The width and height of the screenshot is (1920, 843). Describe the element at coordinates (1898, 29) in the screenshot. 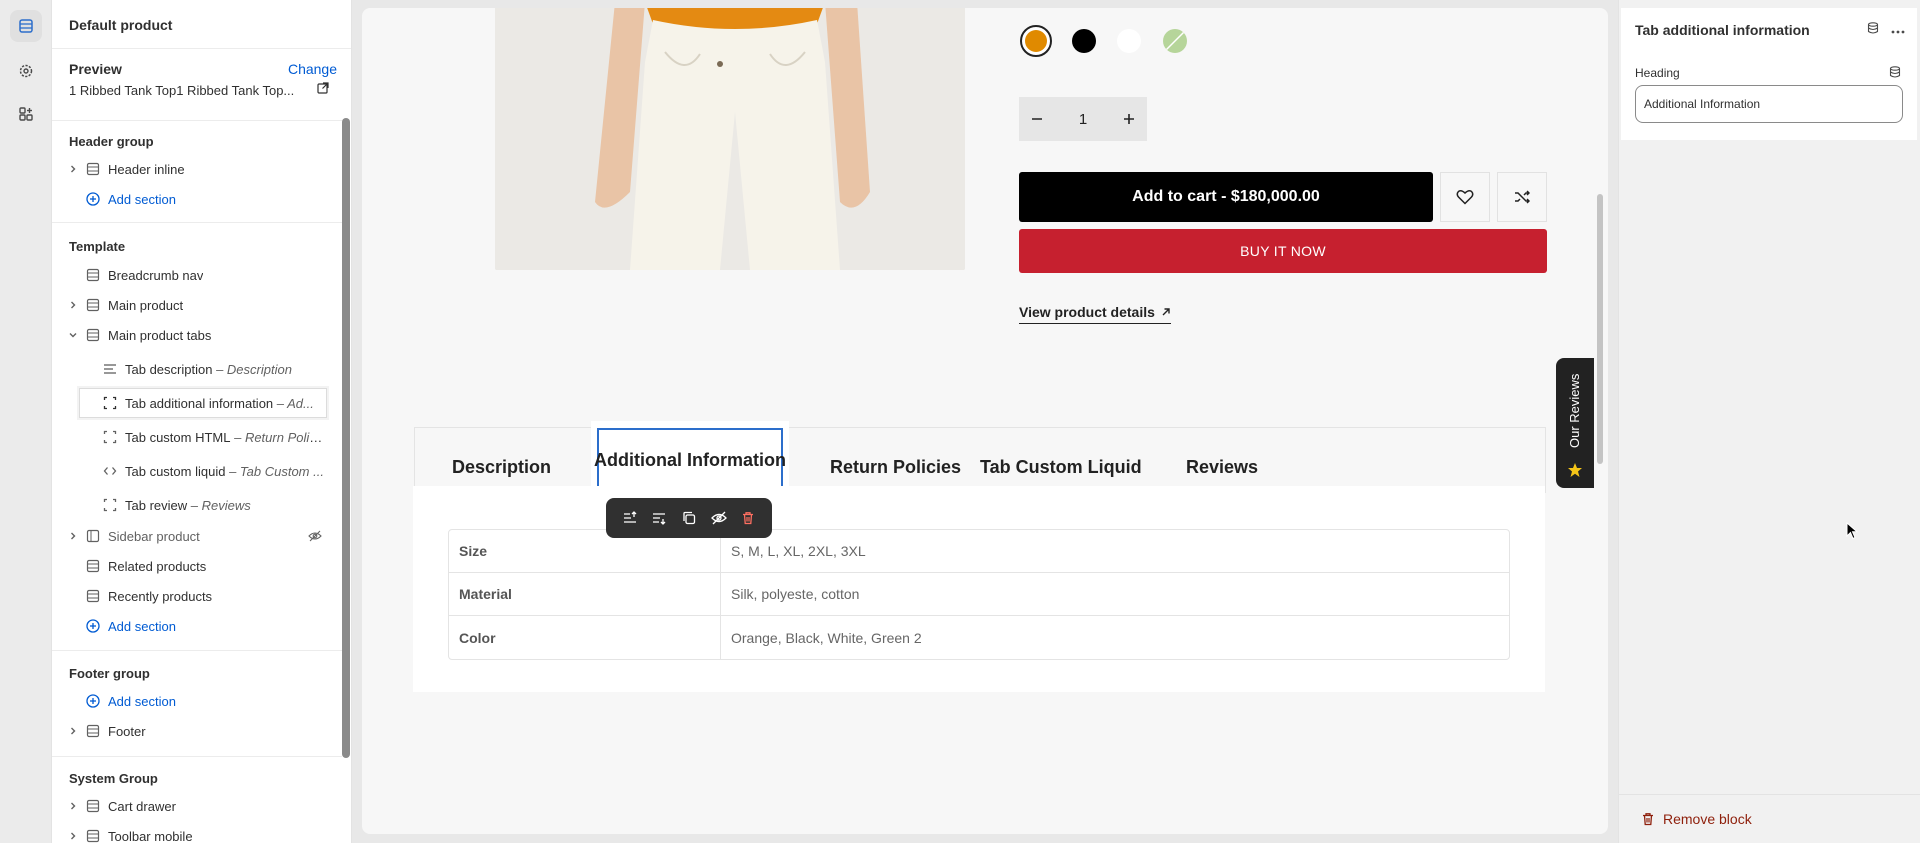

I see `more-options-icon` at that location.